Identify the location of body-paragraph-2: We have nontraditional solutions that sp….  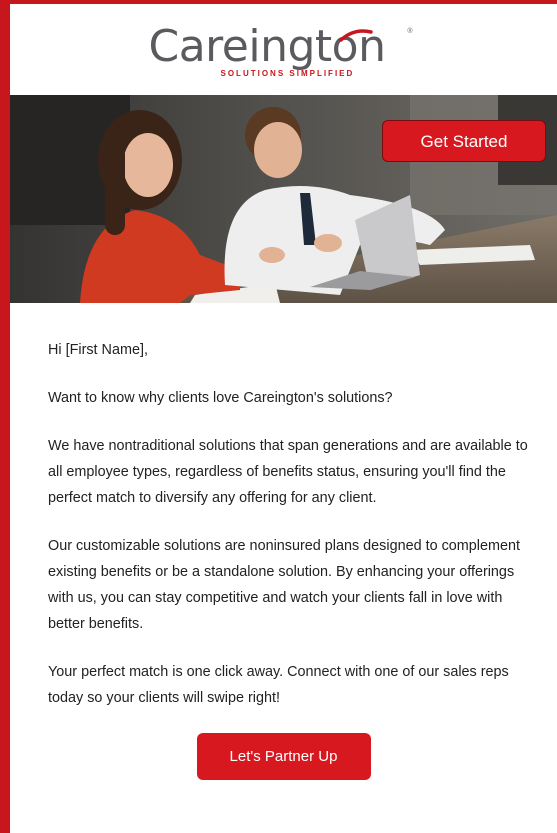
(288, 472).